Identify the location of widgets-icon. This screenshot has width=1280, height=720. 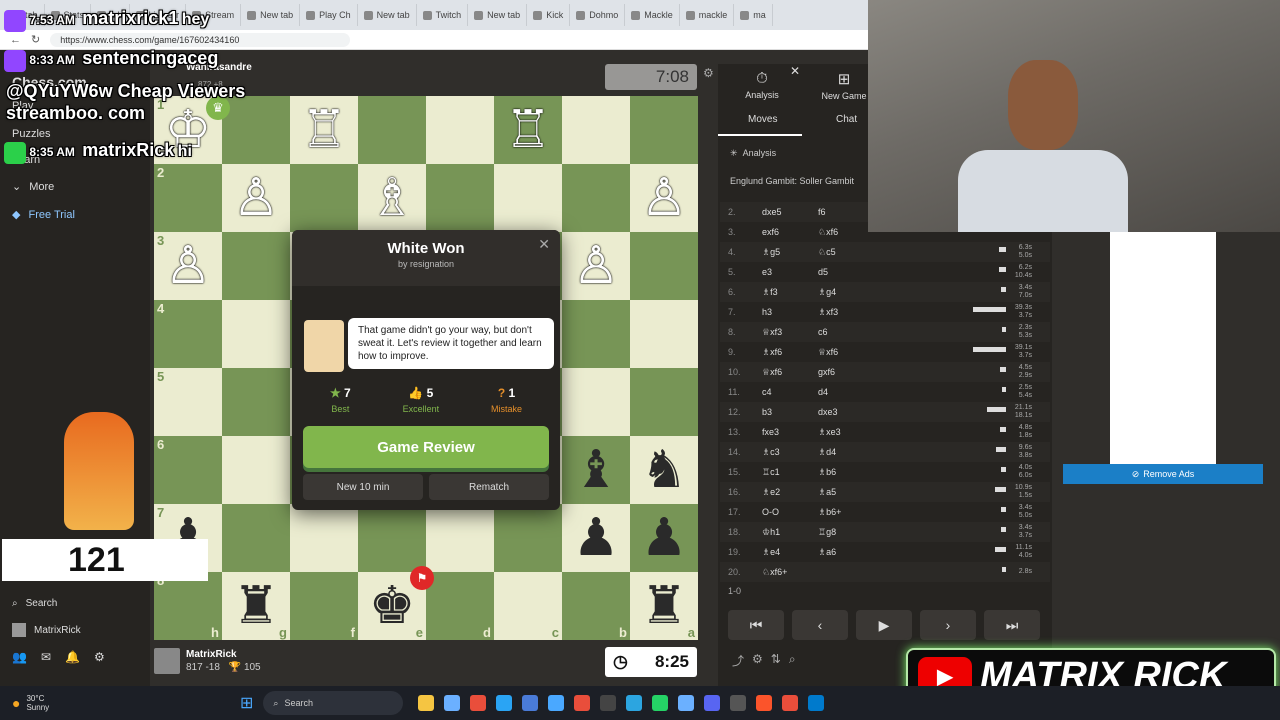
(452, 703).